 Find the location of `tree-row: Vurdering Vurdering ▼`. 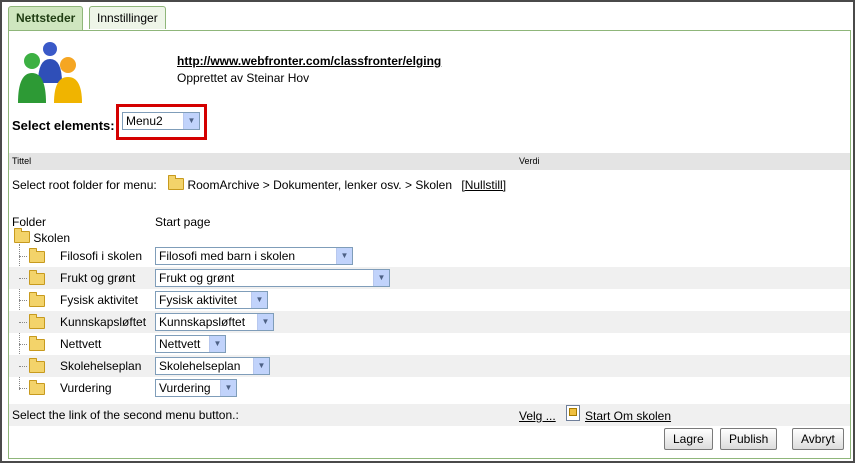

tree-row: Vurdering Vurdering ▼ is located at coordinates (429, 388).